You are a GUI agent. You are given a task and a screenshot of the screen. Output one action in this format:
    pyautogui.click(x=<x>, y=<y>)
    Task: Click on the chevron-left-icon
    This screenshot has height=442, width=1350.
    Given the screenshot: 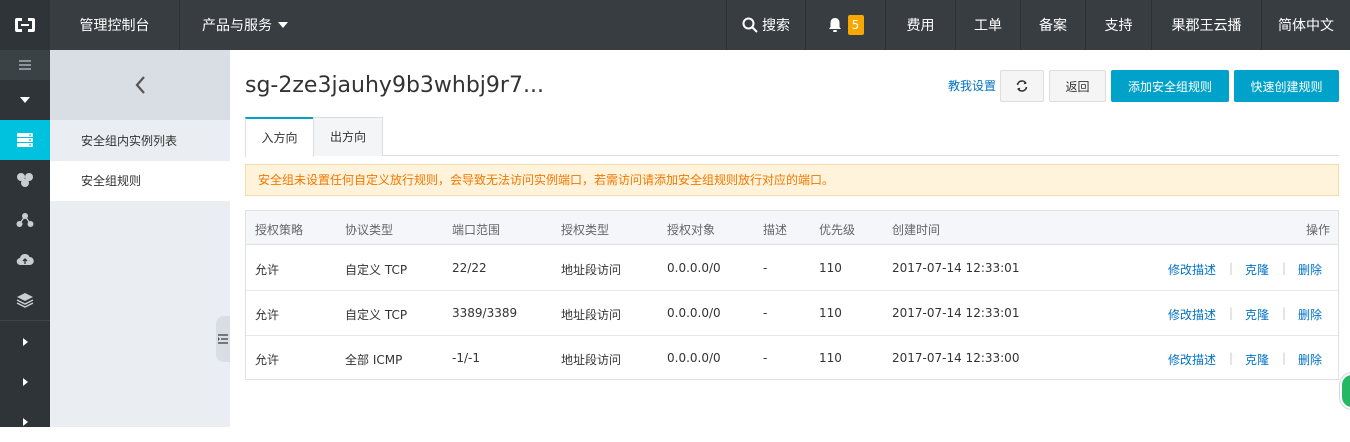 What is the action you would take?
    pyautogui.click(x=140, y=85)
    